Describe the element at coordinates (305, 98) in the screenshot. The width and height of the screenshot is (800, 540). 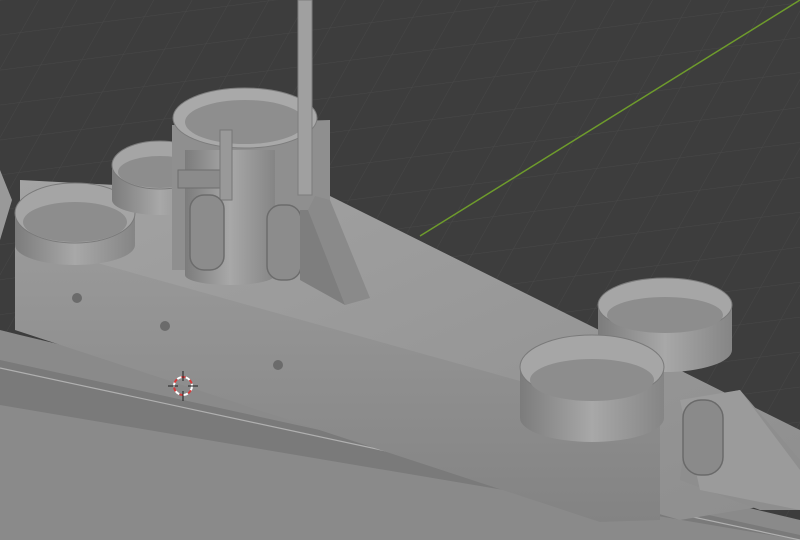
I see `periscope-mast` at that location.